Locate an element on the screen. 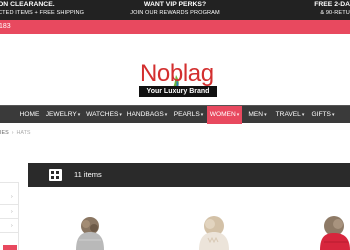  promo-vip: WANT VIP PERKS? JOIN OUR REWARDS PROGRAM is located at coordinates (175, 9).